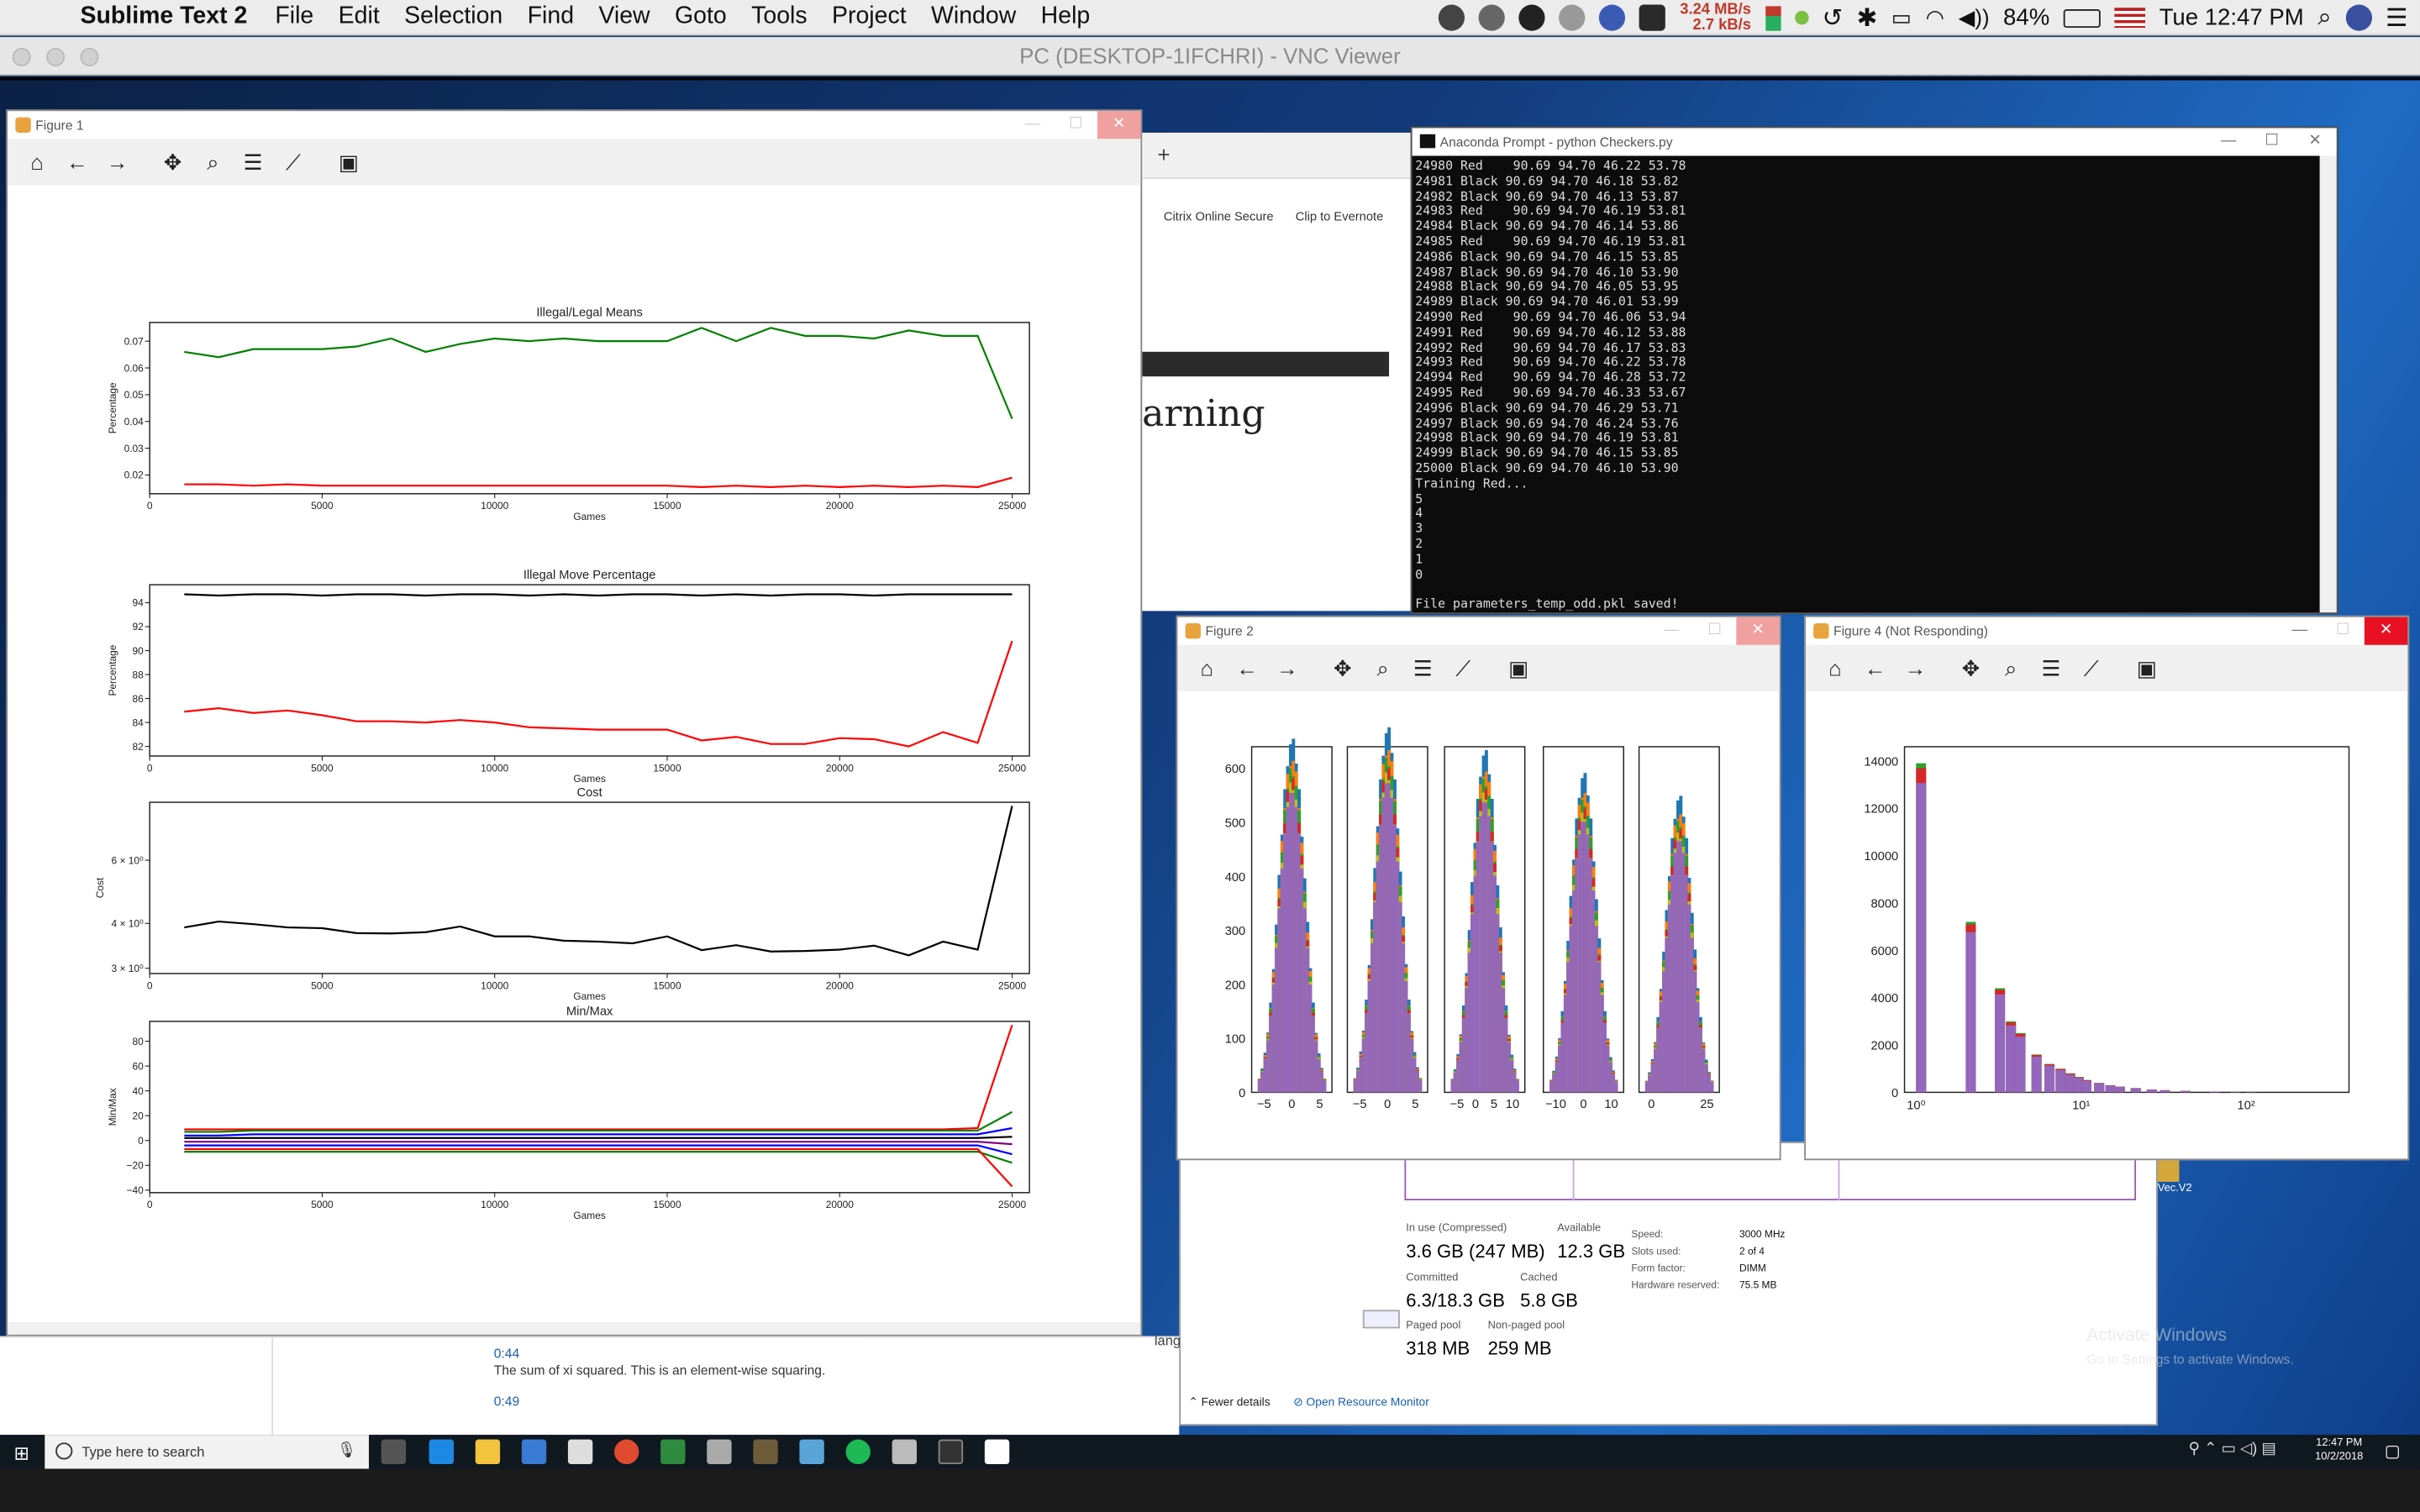 This screenshot has width=2420, height=1512. What do you see at coordinates (627, 1452) in the screenshot?
I see `chrome-icon` at bounding box center [627, 1452].